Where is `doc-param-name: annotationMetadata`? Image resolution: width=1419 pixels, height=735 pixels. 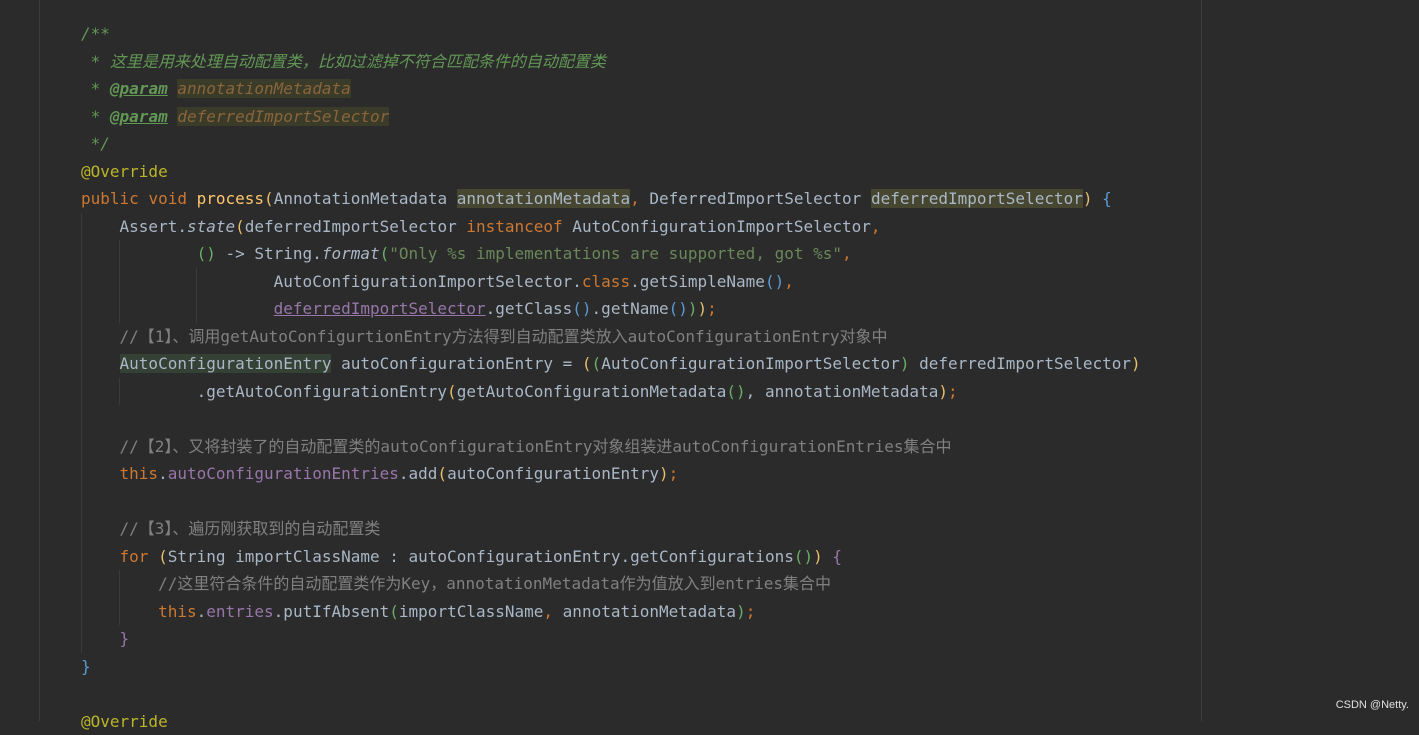 doc-param-name: annotationMetadata is located at coordinates (263, 88).